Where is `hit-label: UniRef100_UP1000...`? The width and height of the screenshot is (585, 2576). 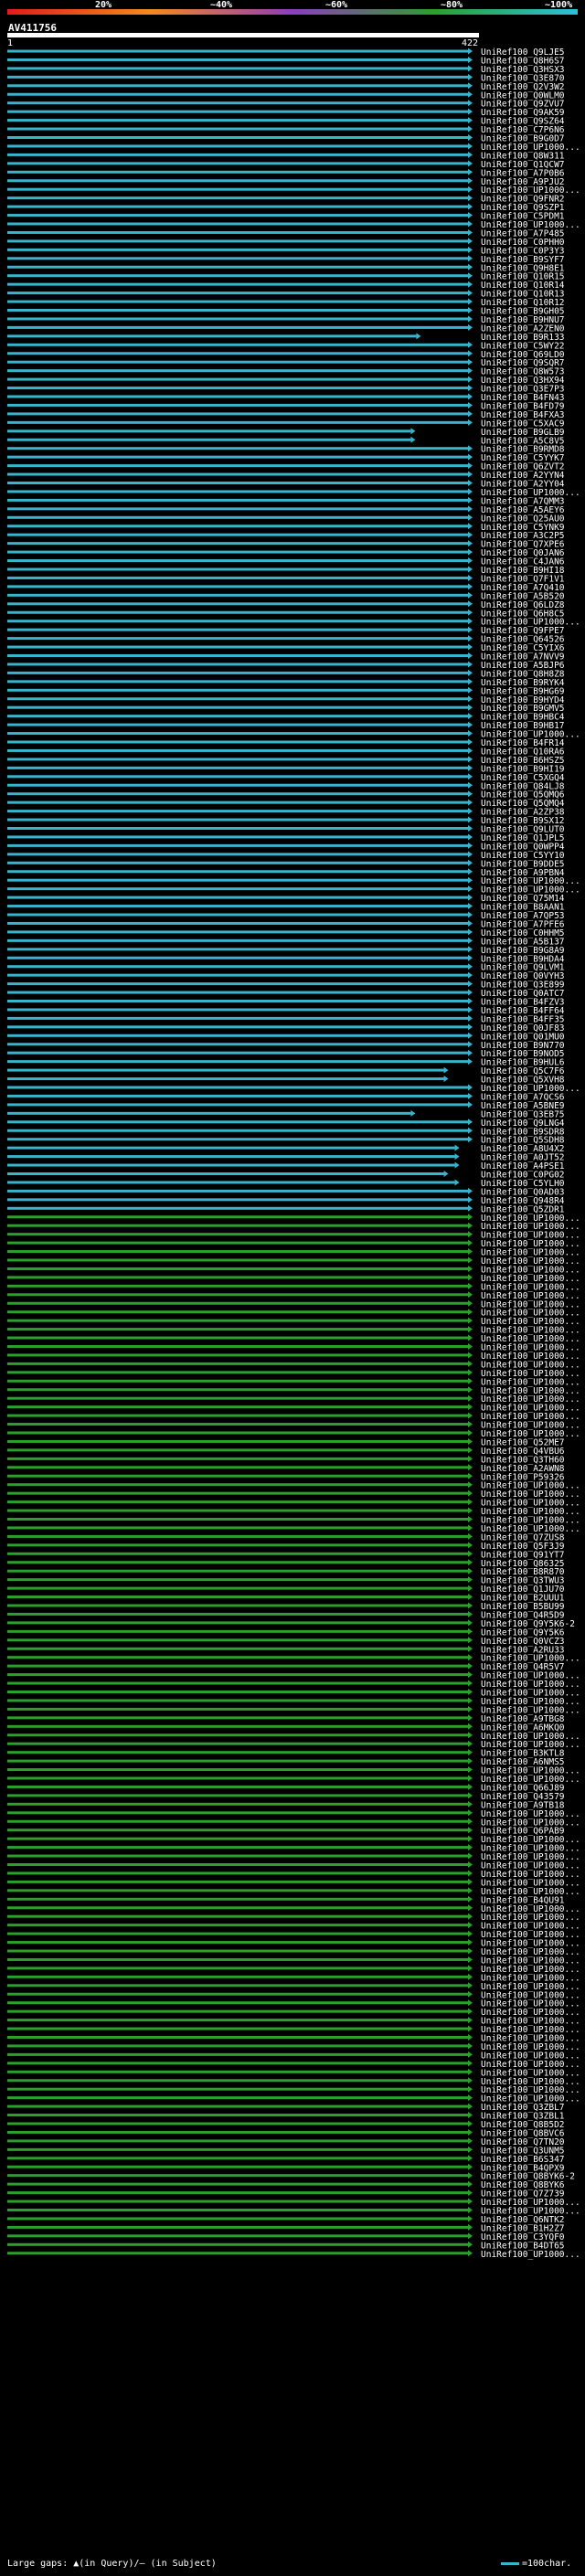
hit-label: UniRef100_UP1000... is located at coordinates (531, 2255).